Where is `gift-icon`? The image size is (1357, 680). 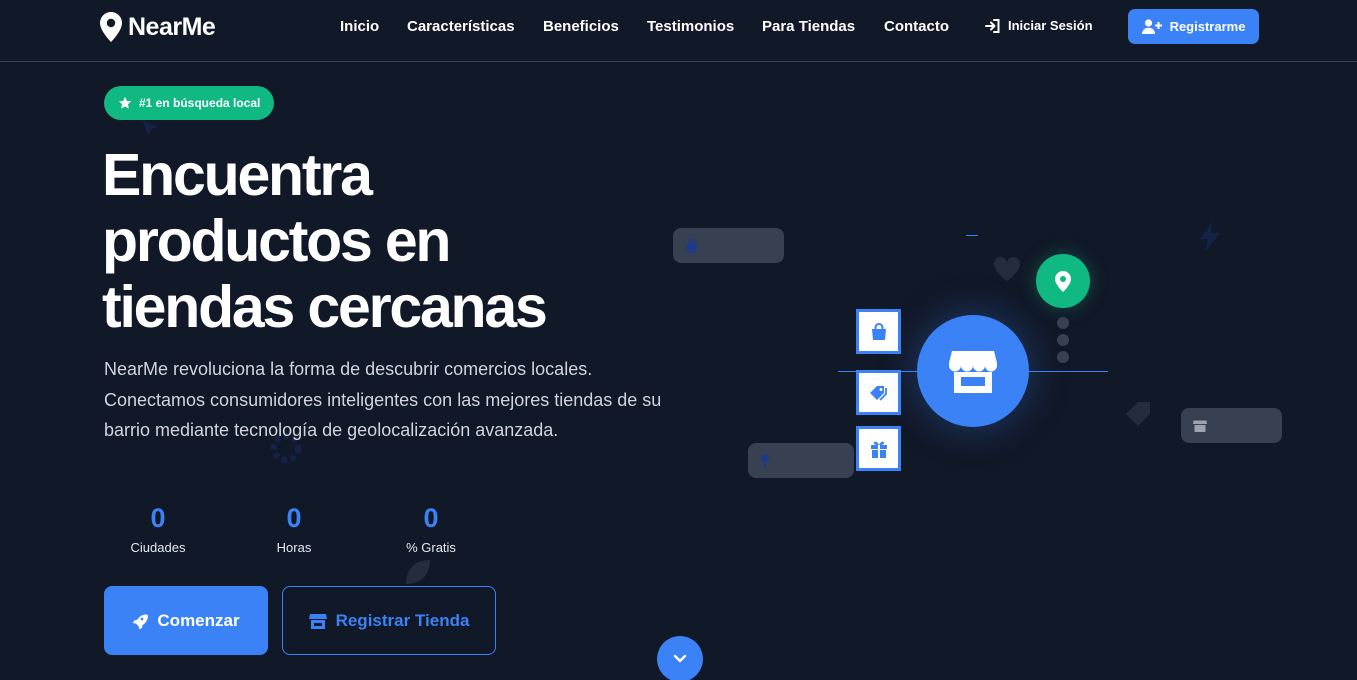
gift-icon is located at coordinates (878, 449).